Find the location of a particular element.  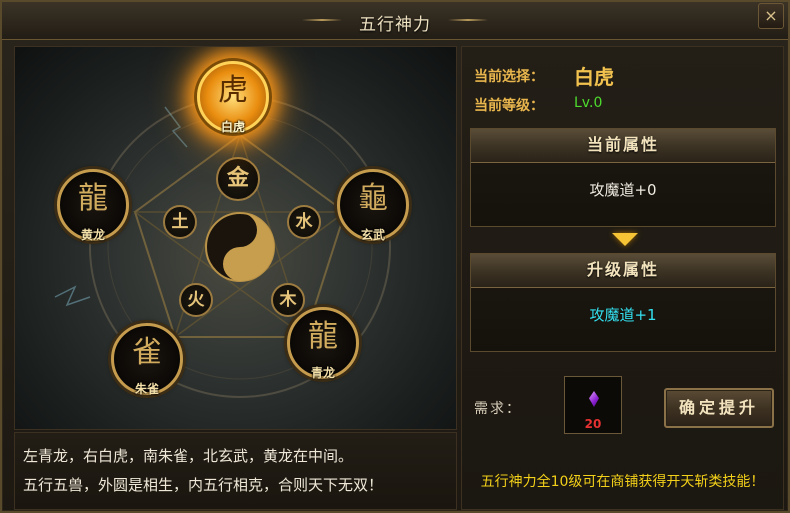

upgrade-attribute-value: 攻魔道+1 is located at coordinates (623, 315).